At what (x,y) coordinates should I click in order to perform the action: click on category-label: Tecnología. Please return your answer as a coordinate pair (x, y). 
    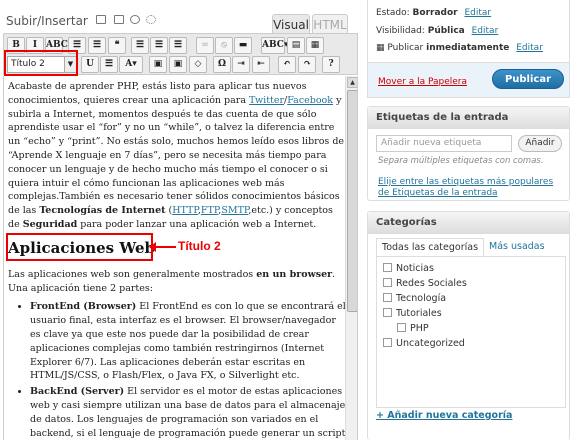
    Looking at the image, I should click on (421, 298).